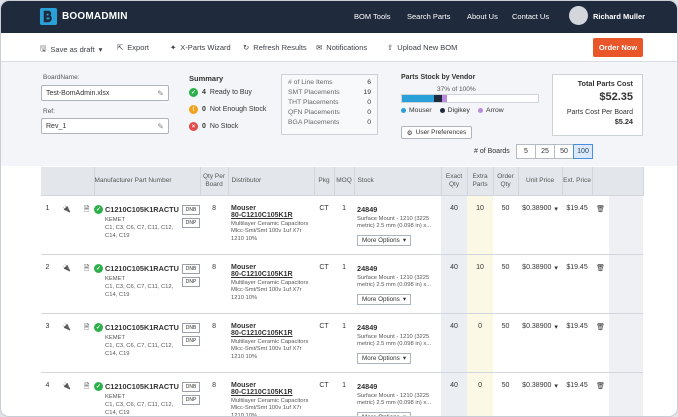 The height and width of the screenshot is (417, 678). Describe the element at coordinates (454, 110) in the screenshot. I see `legend-digikey: Digikey` at that location.